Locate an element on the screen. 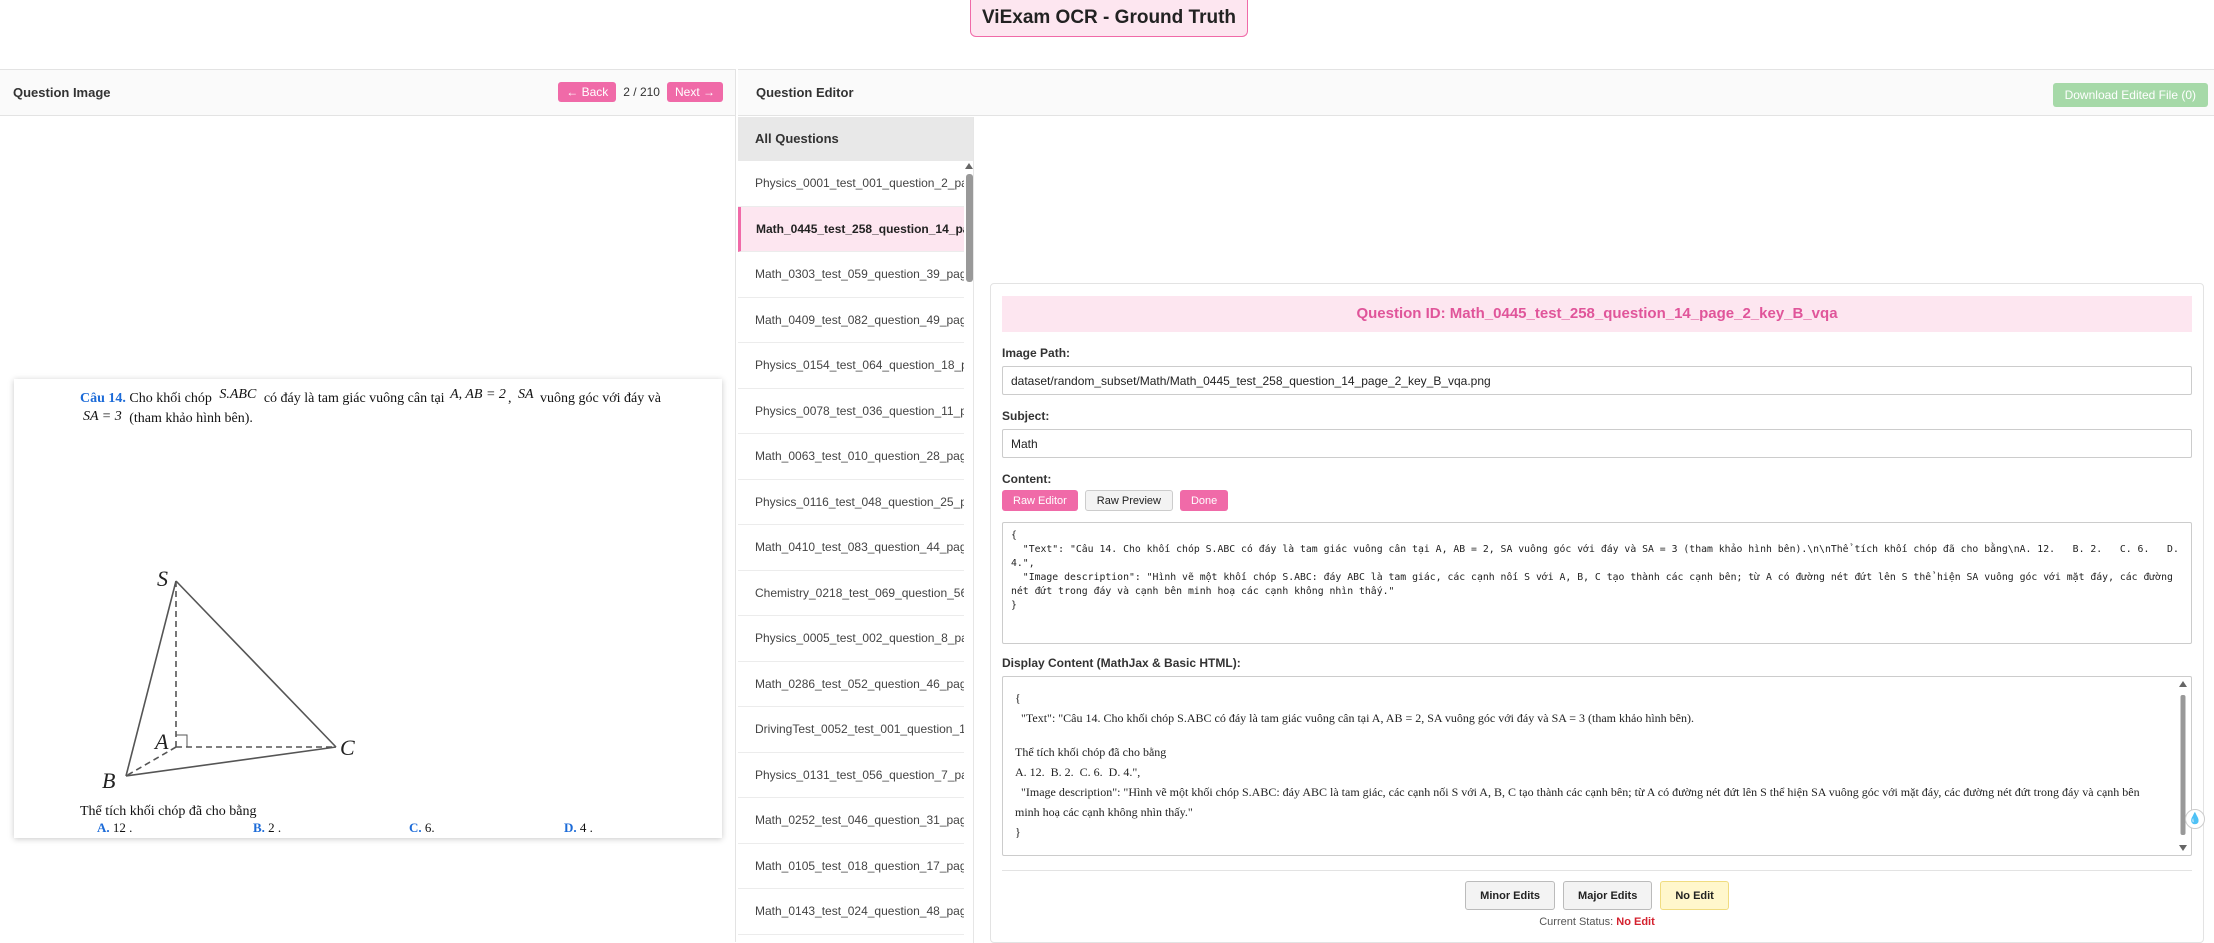 The width and height of the screenshot is (2214, 943). app-title: ViExam OCR - Ground Truth is located at coordinates (1109, 18).